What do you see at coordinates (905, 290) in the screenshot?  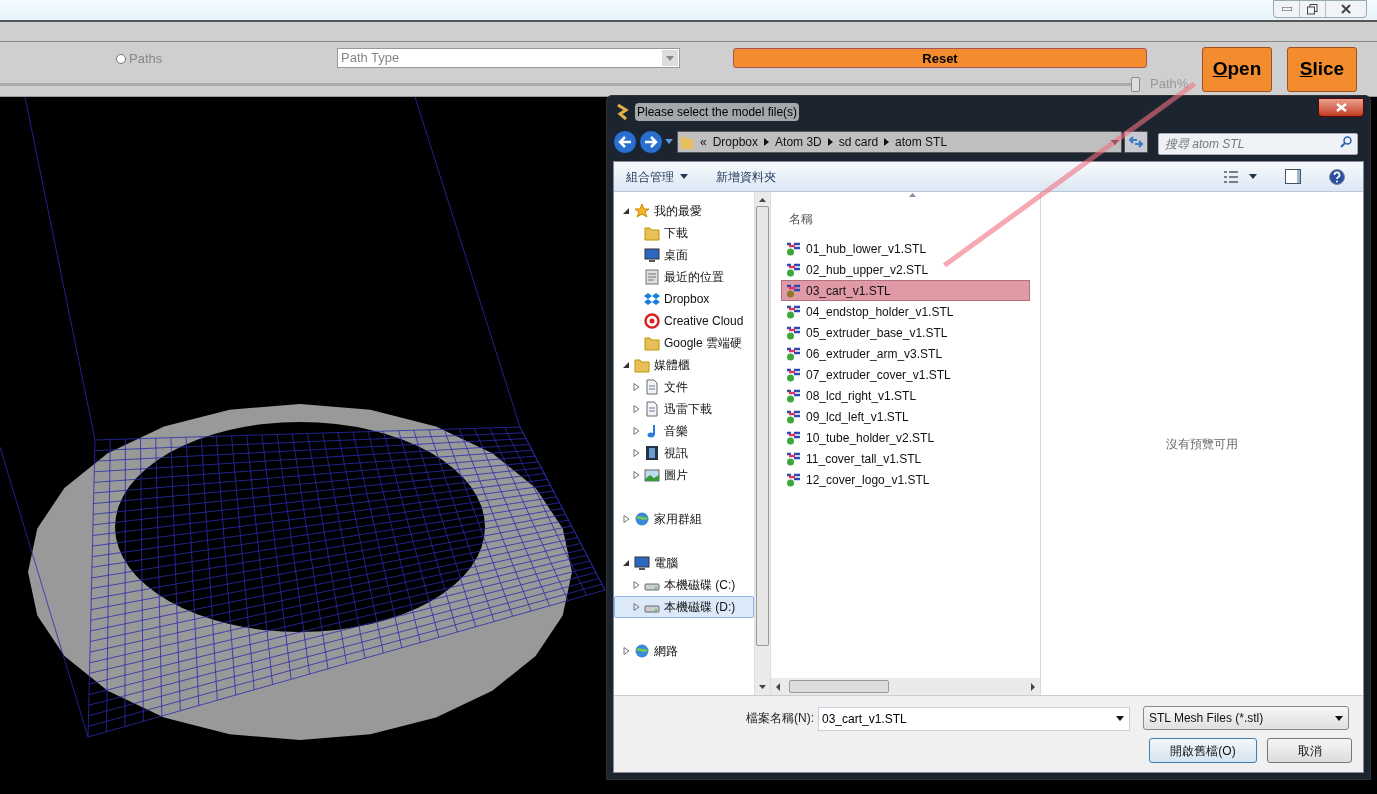 I see `file-item: 03_cart_v1.STL` at bounding box center [905, 290].